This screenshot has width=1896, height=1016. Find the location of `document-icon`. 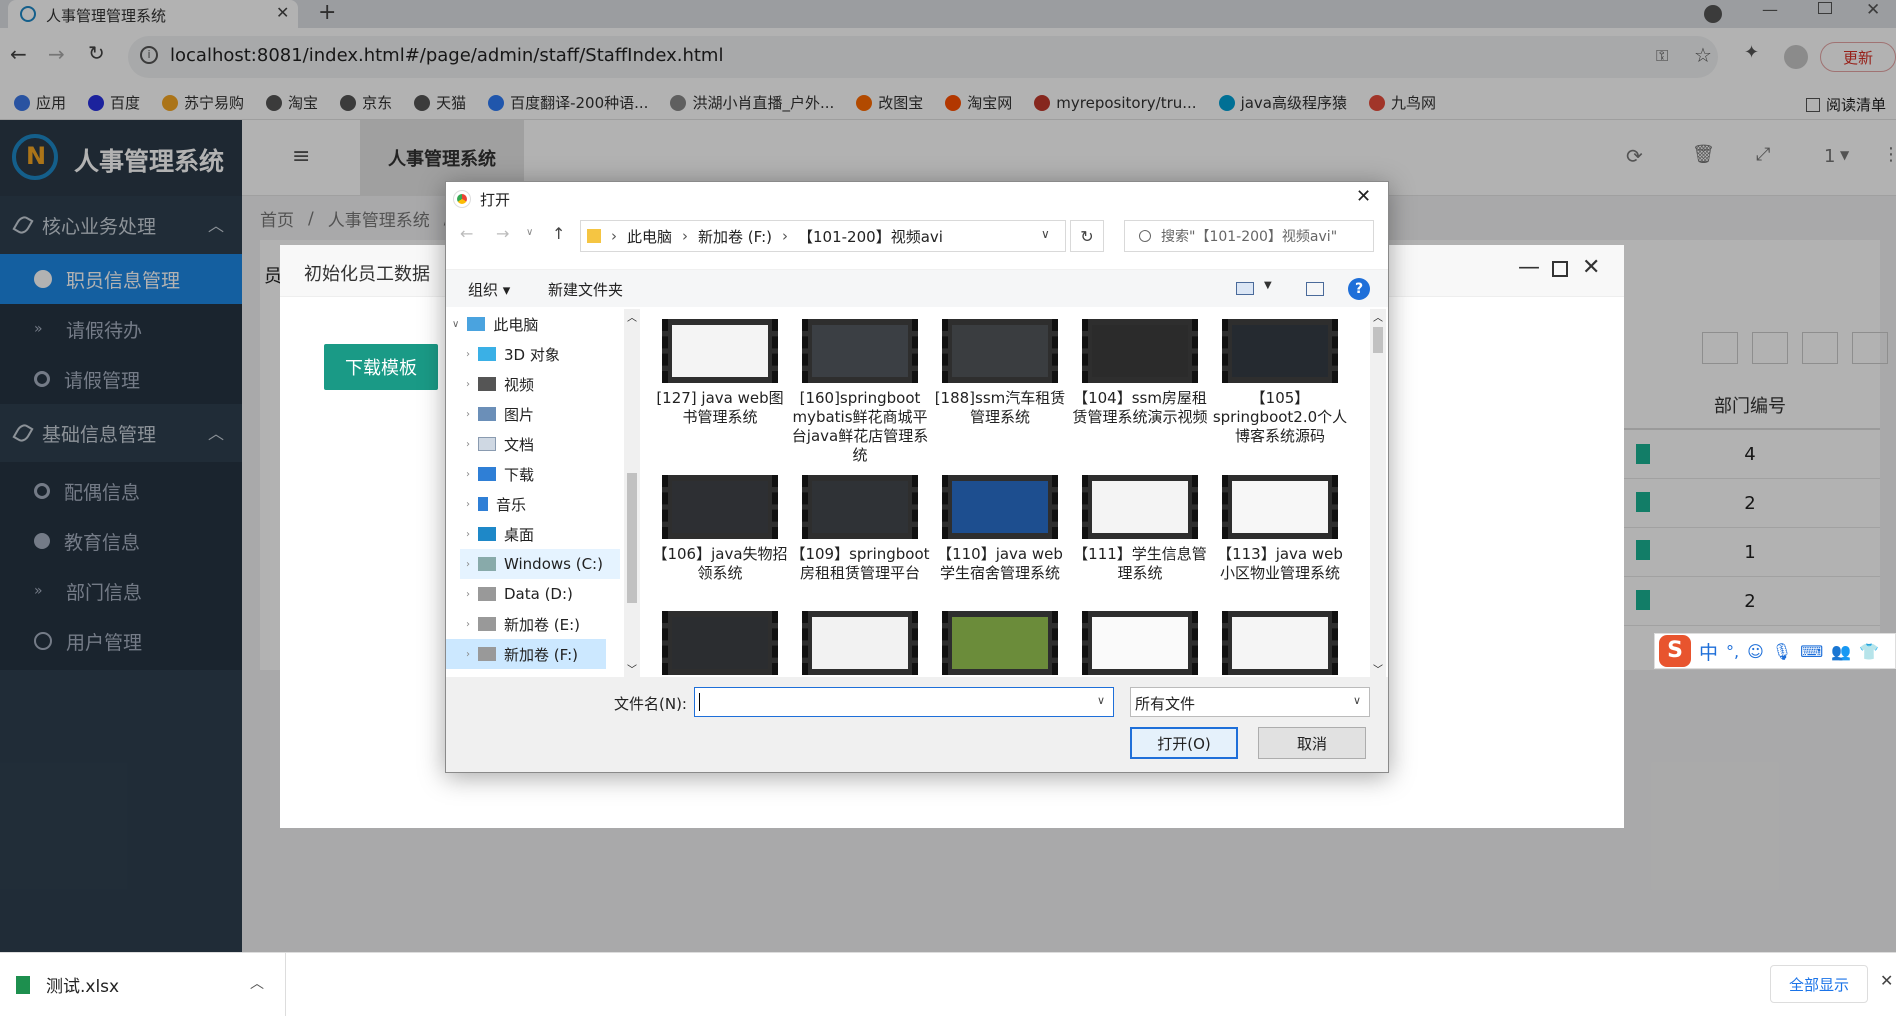

document-icon is located at coordinates (487, 444).